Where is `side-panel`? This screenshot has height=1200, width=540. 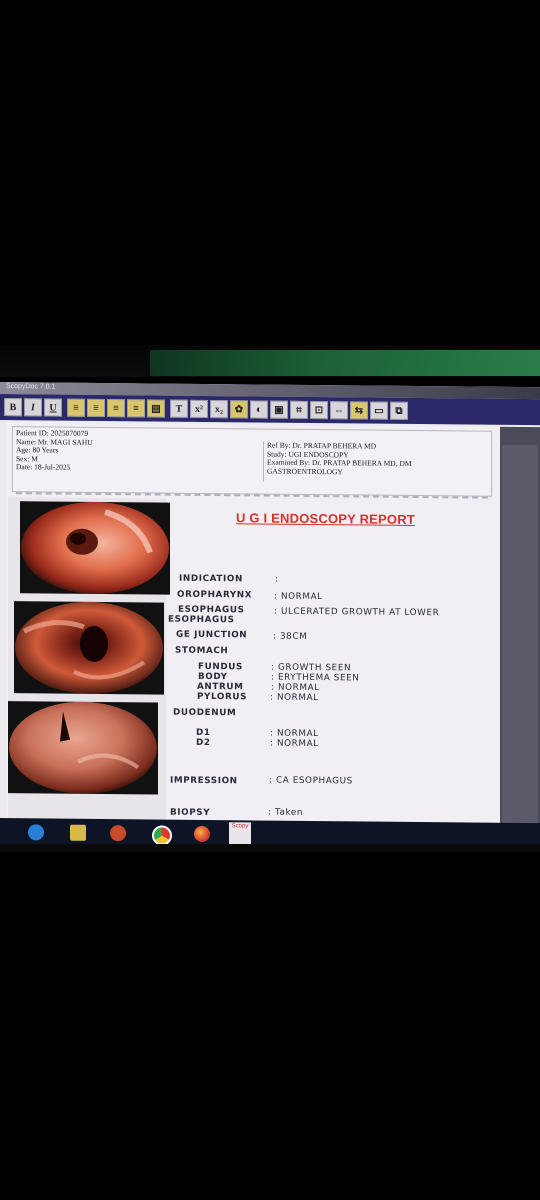 side-panel is located at coordinates (520, 630).